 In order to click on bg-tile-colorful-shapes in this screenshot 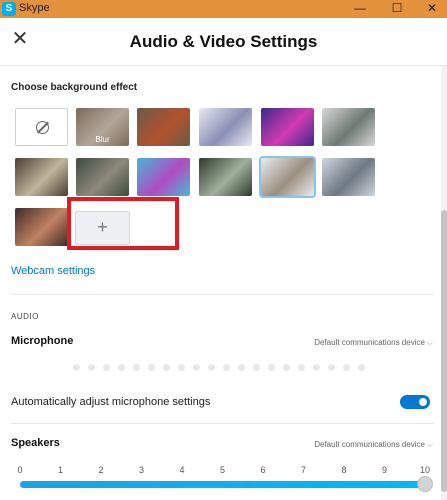, I will do `click(163, 177)`.